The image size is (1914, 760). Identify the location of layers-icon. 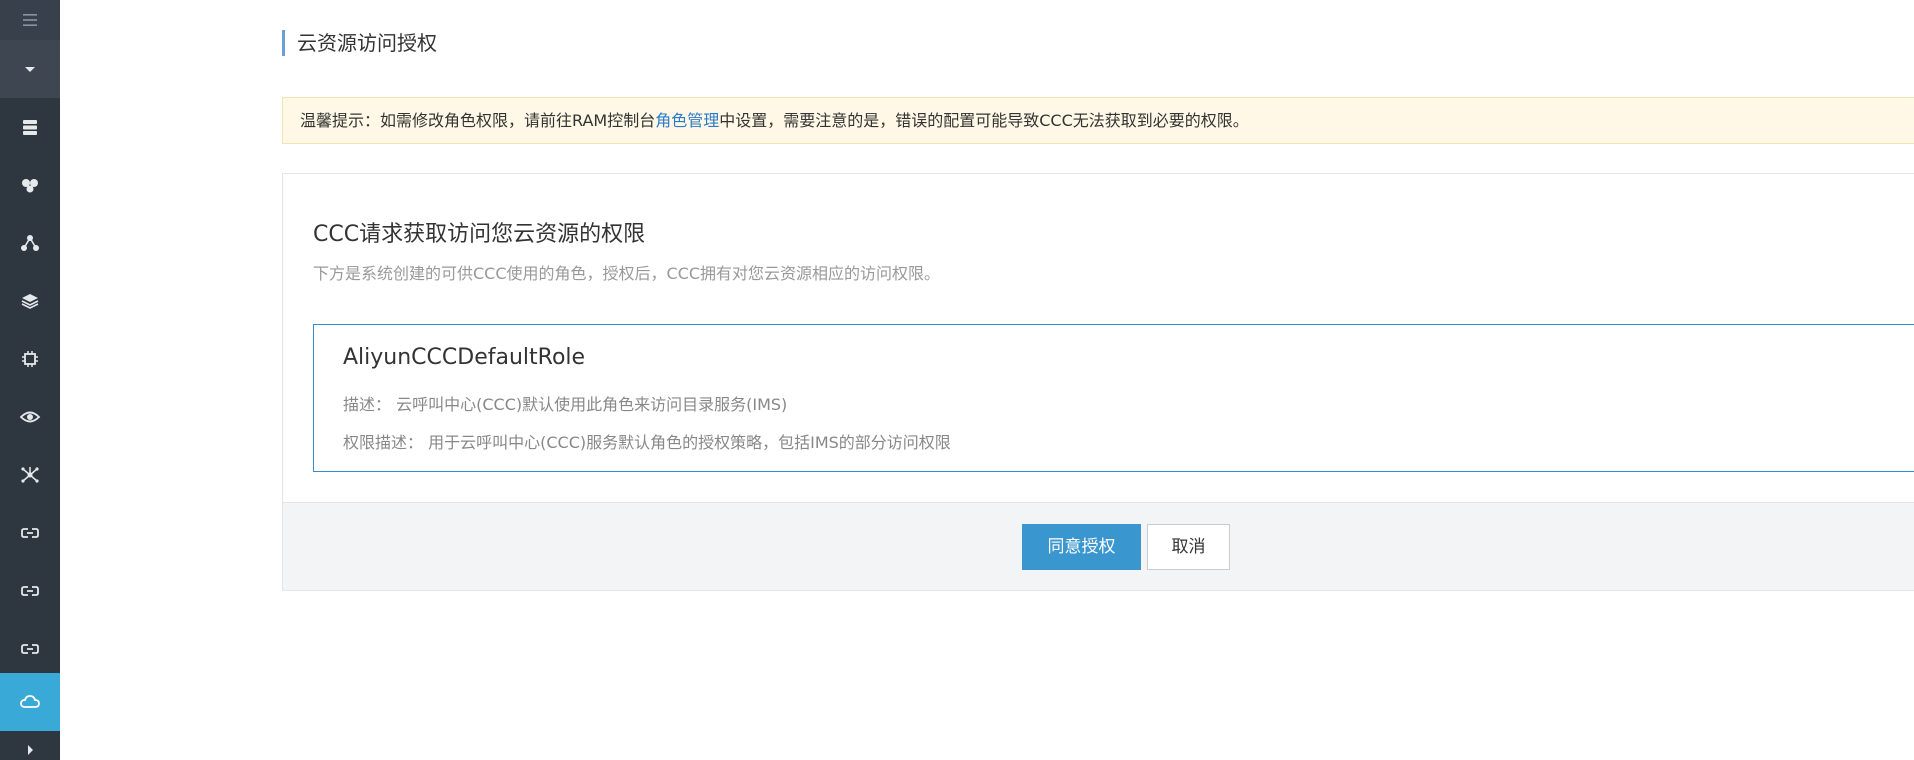
(30, 301).